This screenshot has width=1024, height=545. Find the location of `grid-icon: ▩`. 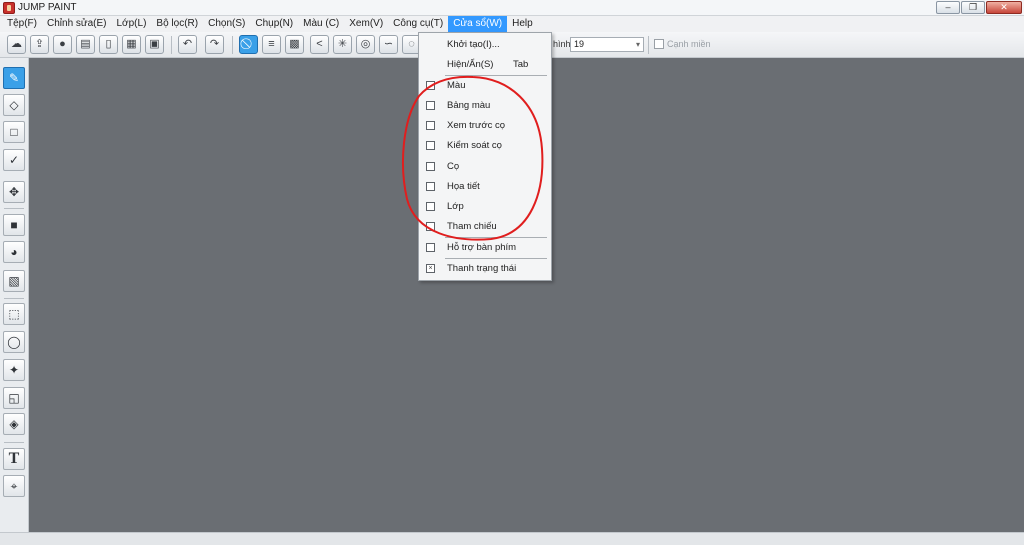

grid-icon: ▩ is located at coordinates (294, 44).